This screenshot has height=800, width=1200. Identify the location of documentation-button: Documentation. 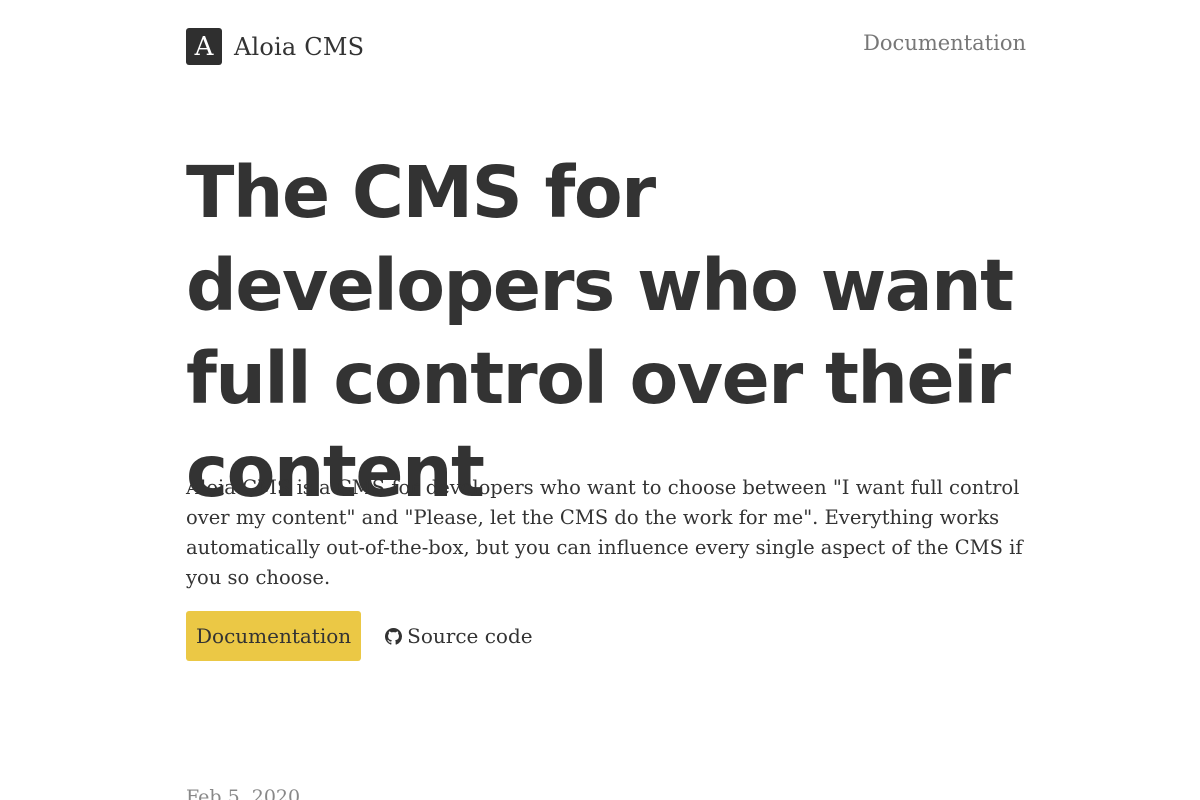
(274, 636).